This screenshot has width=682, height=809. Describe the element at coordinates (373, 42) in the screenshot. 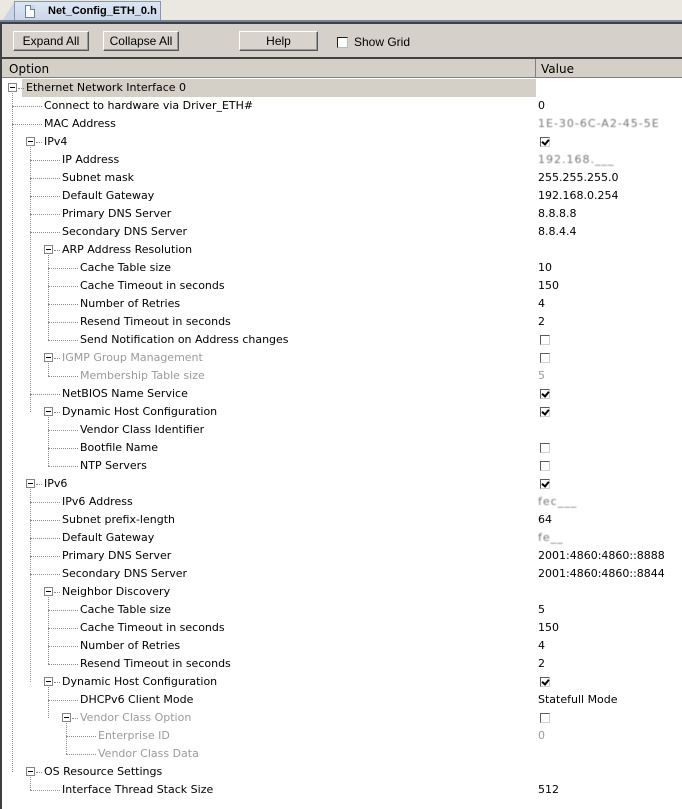

I see `show-grid-checkbox: Show Grid` at that location.